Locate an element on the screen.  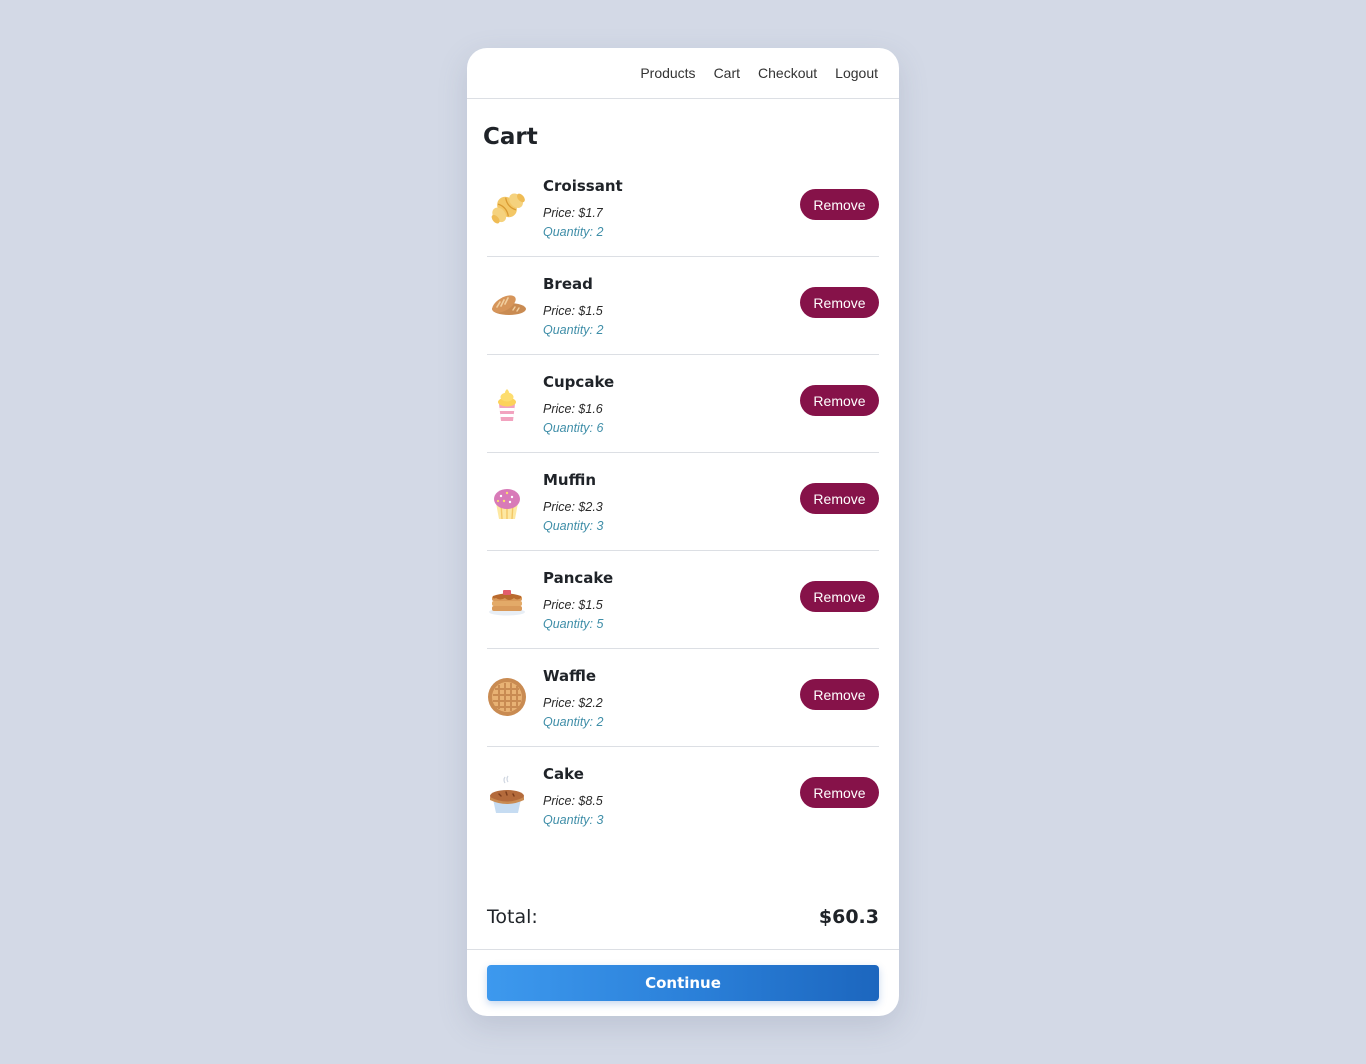
cart-item: Pancake Price: $1.5 Quantity: 5 Remove is located at coordinates (683, 600).